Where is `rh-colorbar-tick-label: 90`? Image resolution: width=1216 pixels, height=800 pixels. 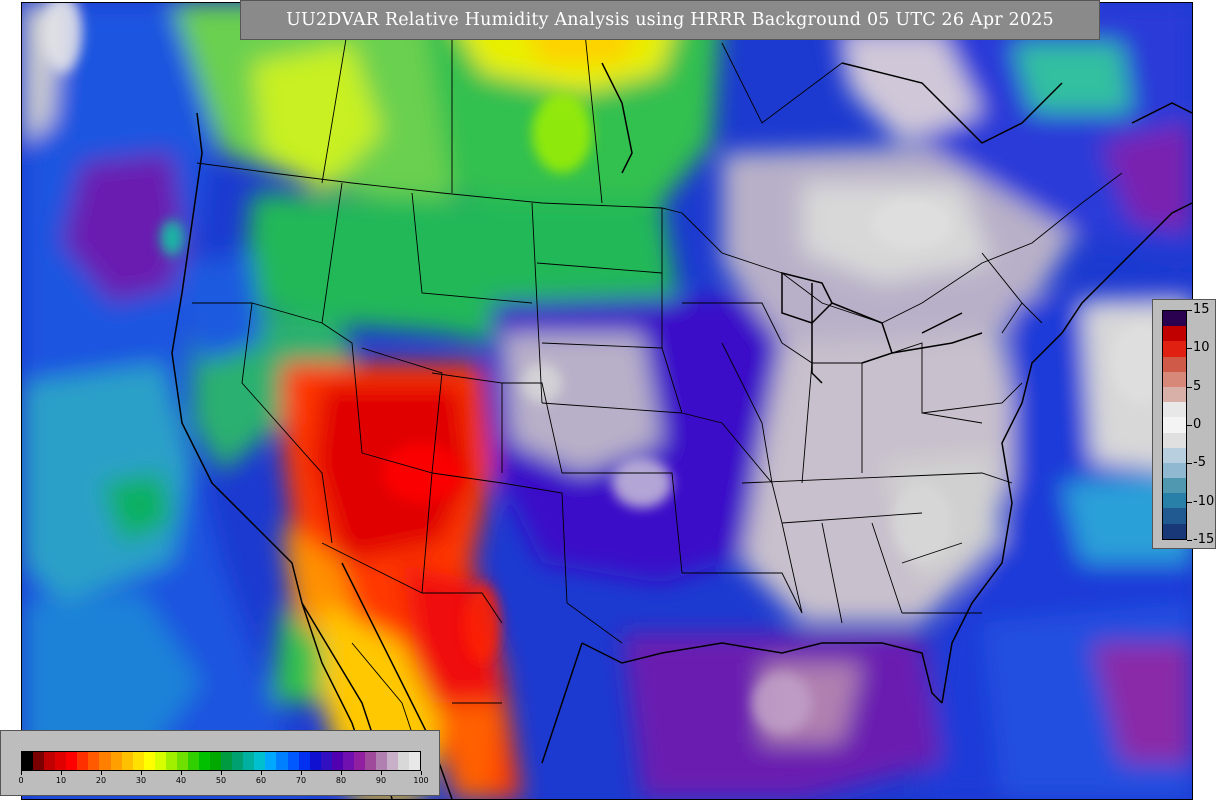
rh-colorbar-tick-label: 90 is located at coordinates (381, 780).